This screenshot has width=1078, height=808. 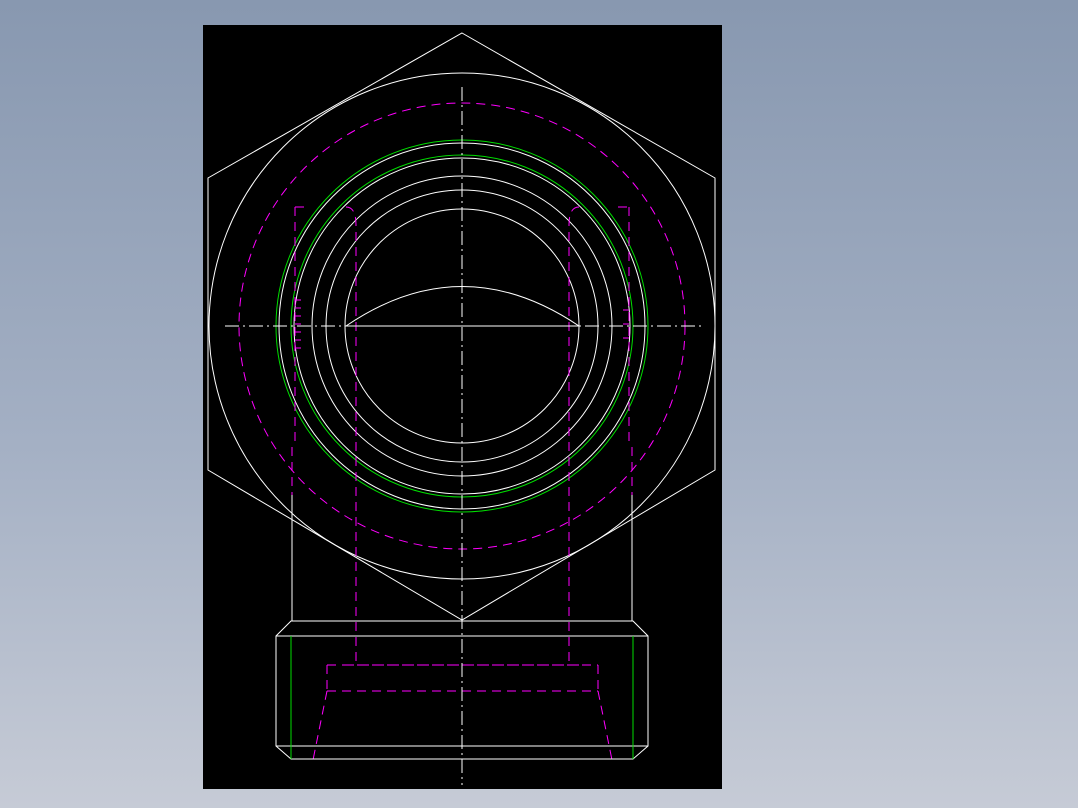 What do you see at coordinates (626, 324) in the screenshot?
I see `thread-hatch-right` at bounding box center [626, 324].